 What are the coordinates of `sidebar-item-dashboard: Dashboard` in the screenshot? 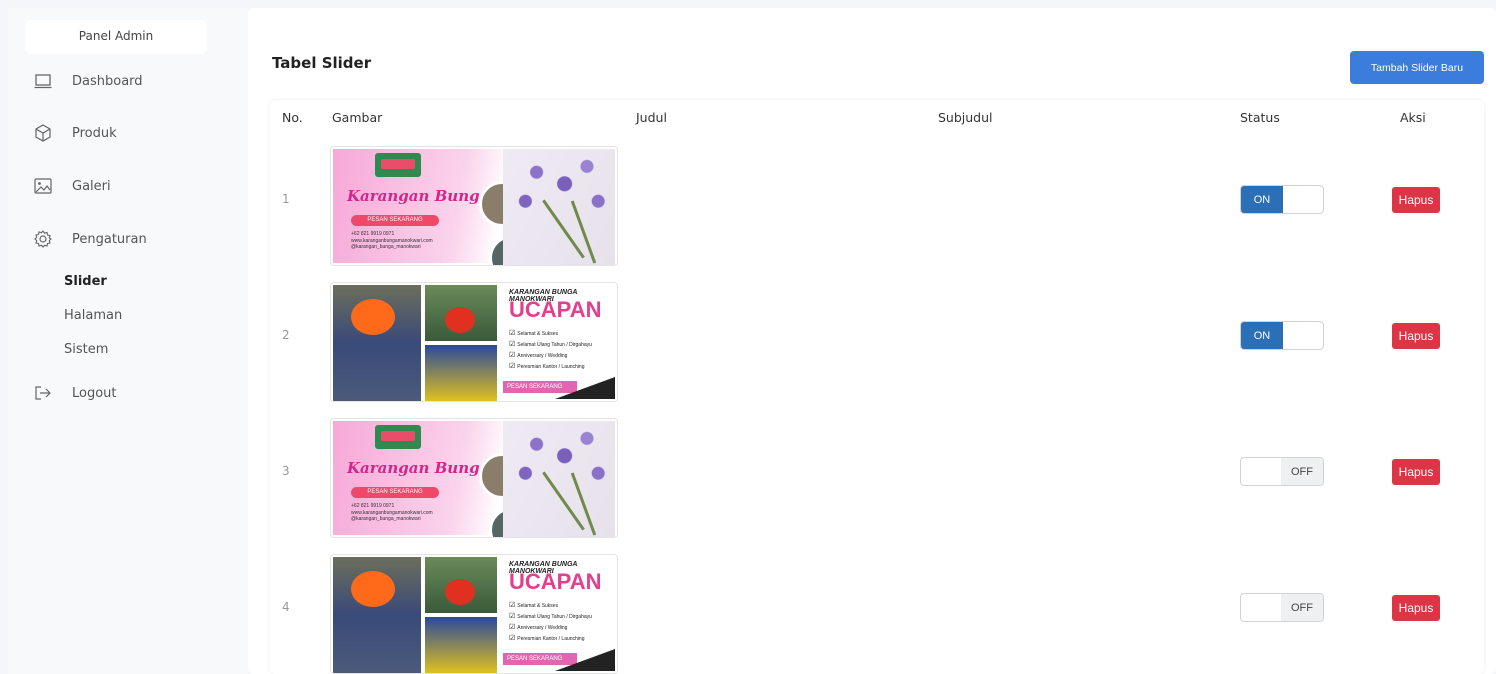 It's located at (75, 81).